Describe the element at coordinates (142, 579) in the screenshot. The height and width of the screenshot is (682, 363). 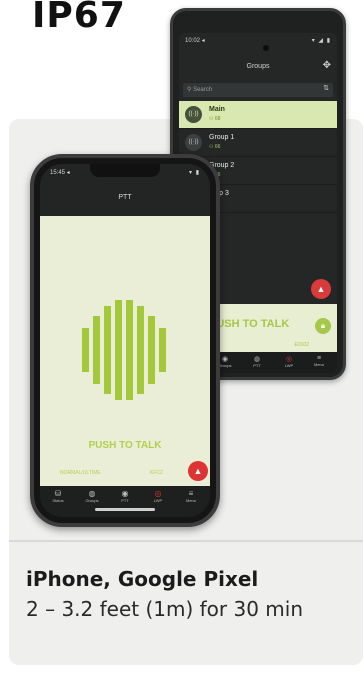
I see `caption-title: iPhone, Google Pixel` at that location.